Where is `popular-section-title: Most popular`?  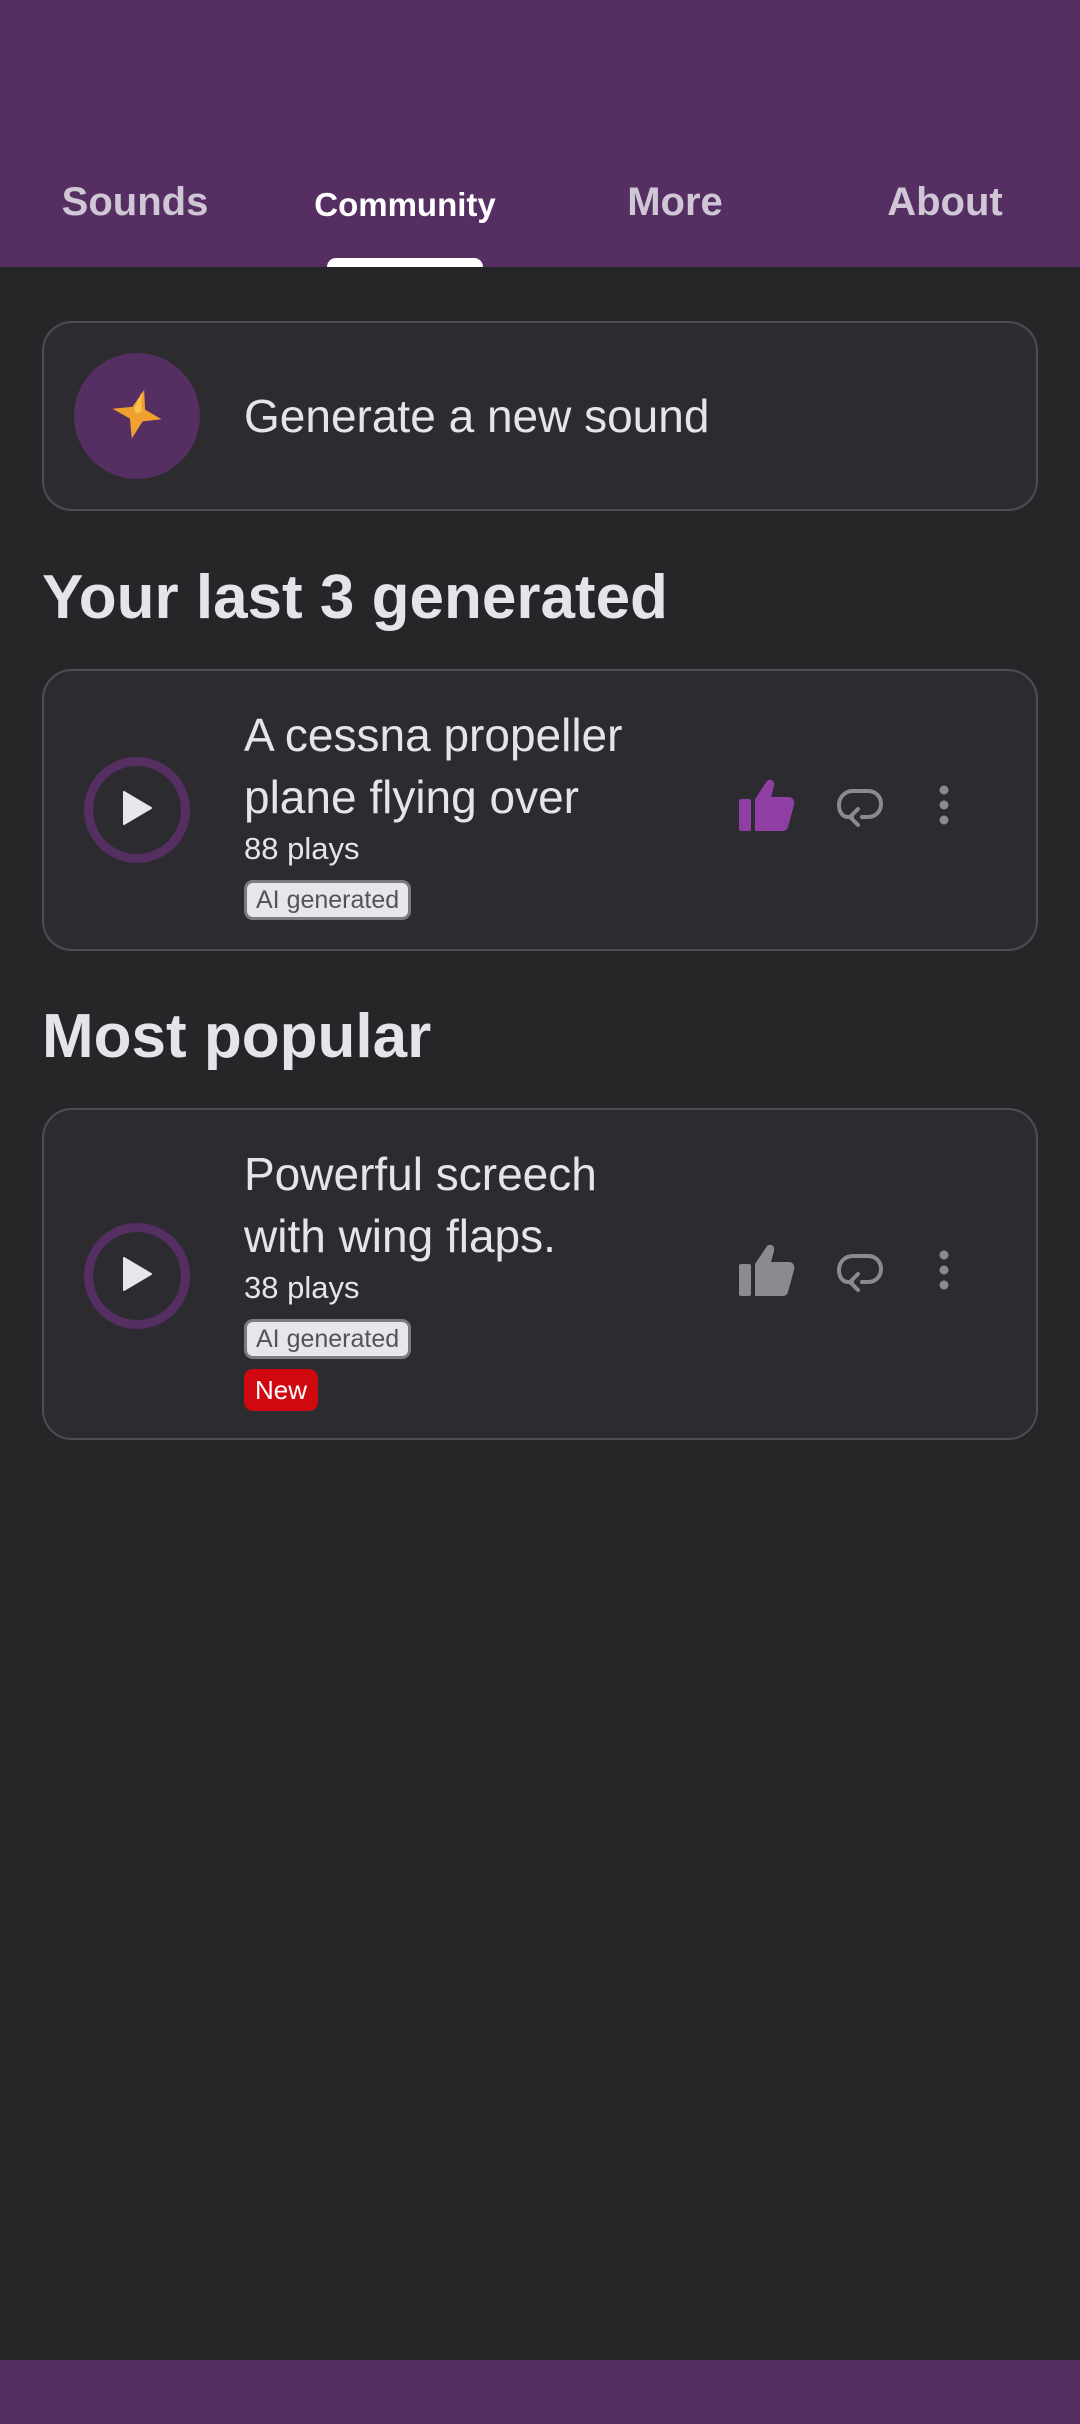
popular-section-title: Most popular is located at coordinates (237, 1036).